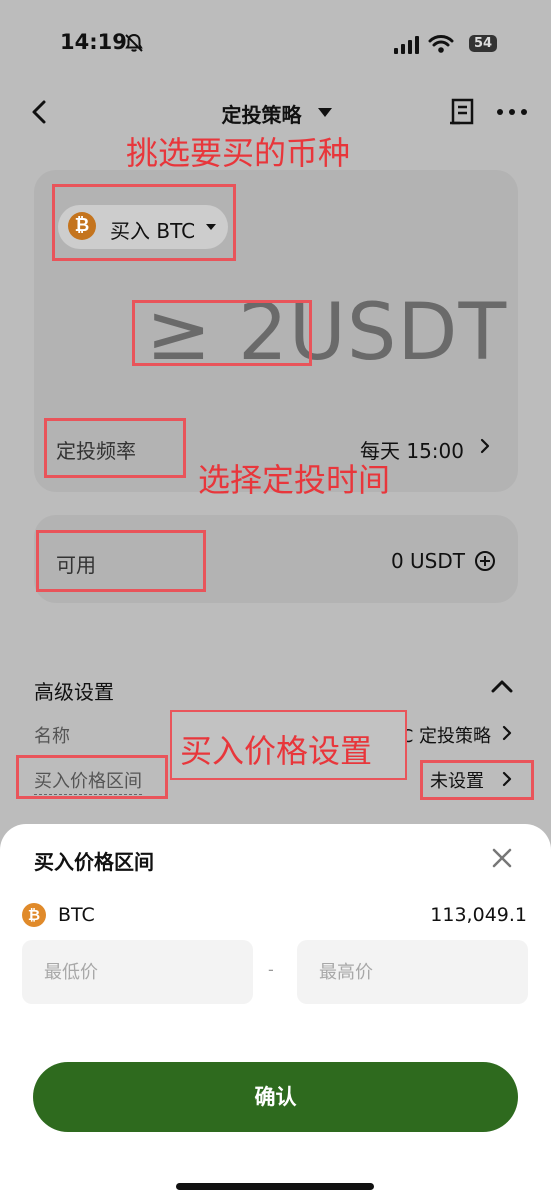 This screenshot has width=551, height=1200. I want to click on current-price: 113,049.1, so click(478, 915).